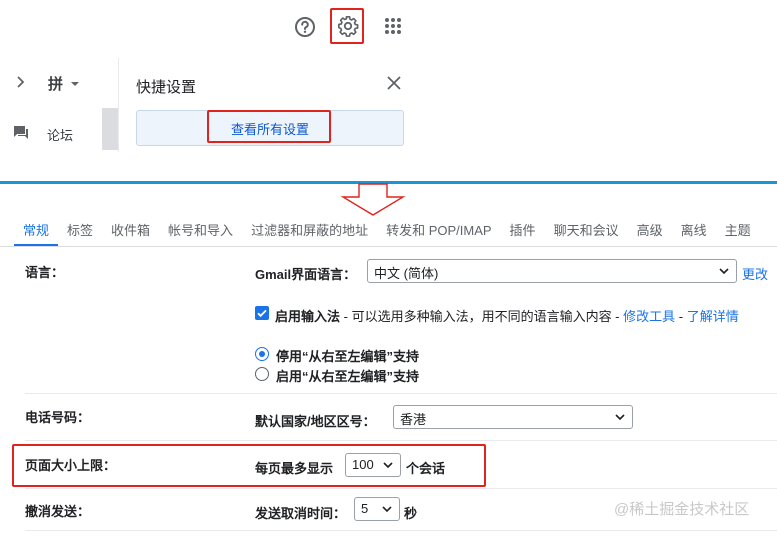 Image resolution: width=777 pixels, height=534 pixels. What do you see at coordinates (394, 83) in the screenshot?
I see `close-icon` at bounding box center [394, 83].